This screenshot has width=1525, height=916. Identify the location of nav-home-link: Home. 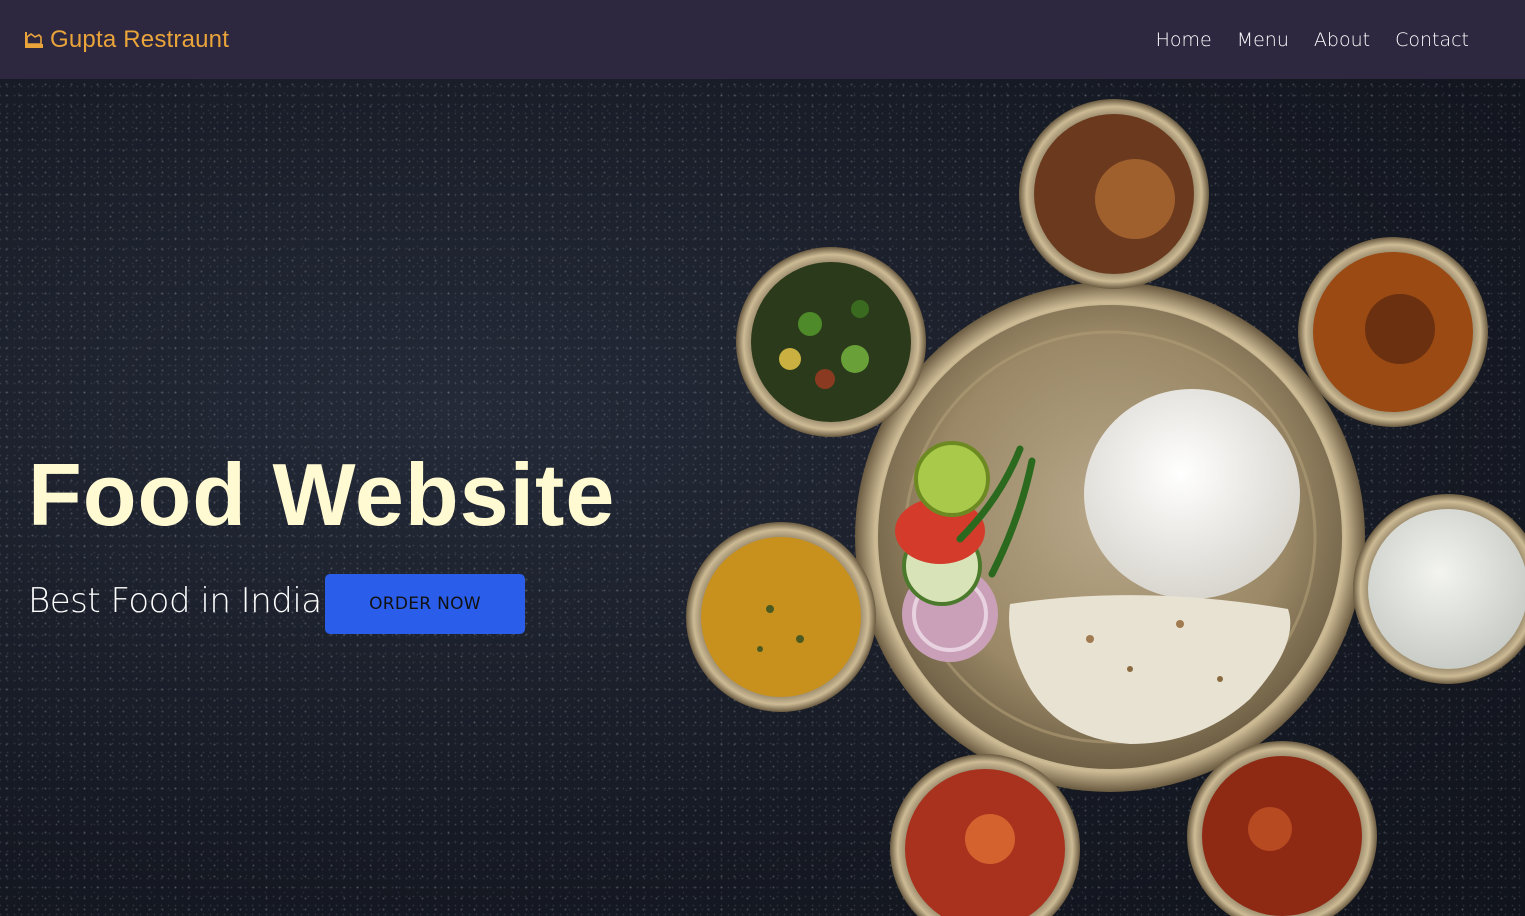
(1184, 40).